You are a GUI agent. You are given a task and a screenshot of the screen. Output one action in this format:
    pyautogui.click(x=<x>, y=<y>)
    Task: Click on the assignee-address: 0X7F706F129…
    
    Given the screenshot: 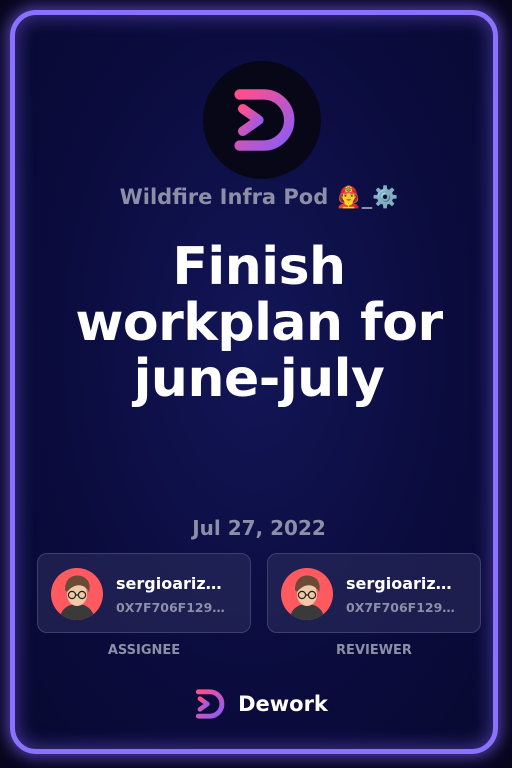 What is the action you would take?
    pyautogui.click(x=170, y=607)
    